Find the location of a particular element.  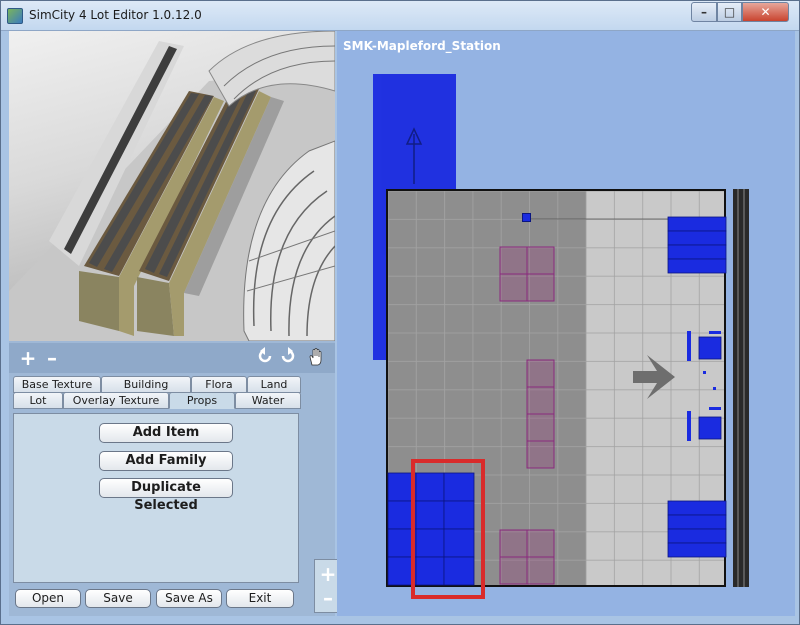

minimize-button: – is located at coordinates (704, 12).